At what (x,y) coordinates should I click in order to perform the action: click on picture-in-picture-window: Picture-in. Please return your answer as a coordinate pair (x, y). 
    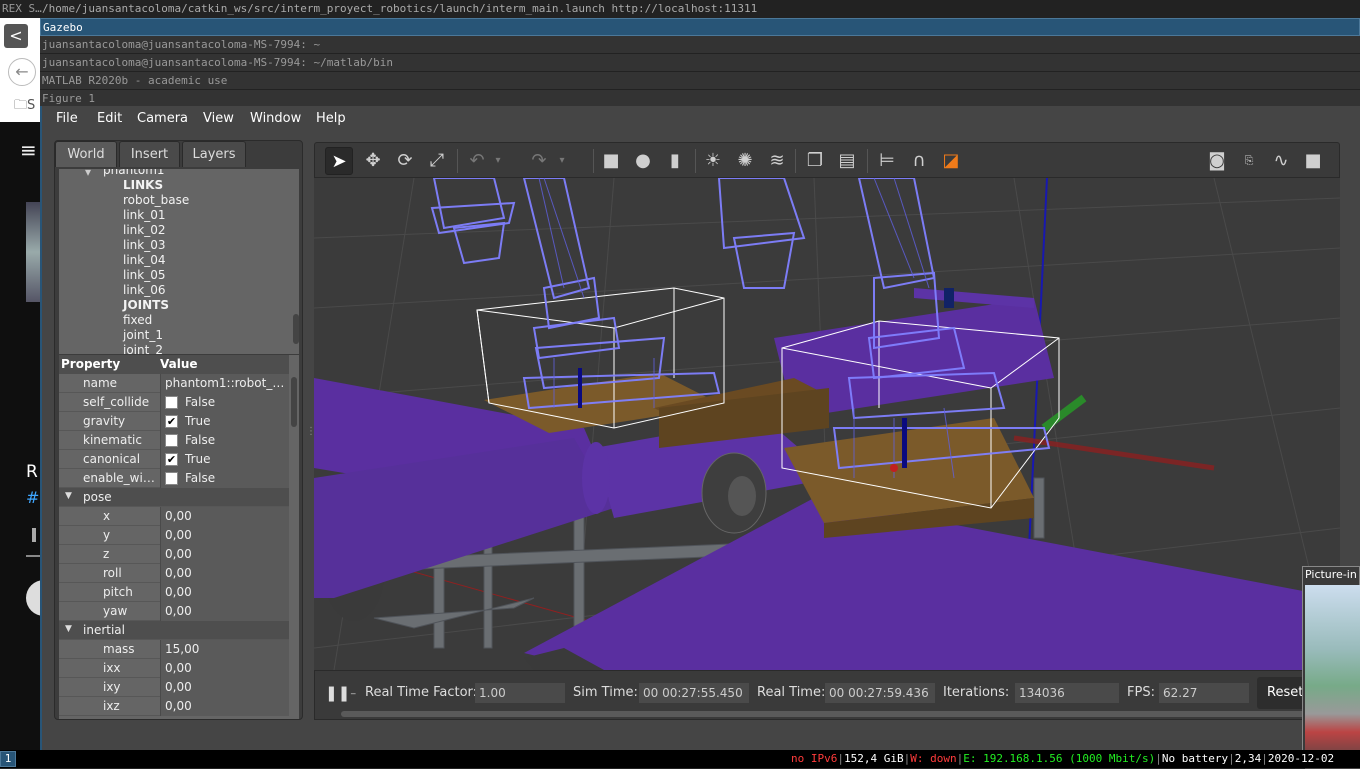
    Looking at the image, I should click on (1331, 667).